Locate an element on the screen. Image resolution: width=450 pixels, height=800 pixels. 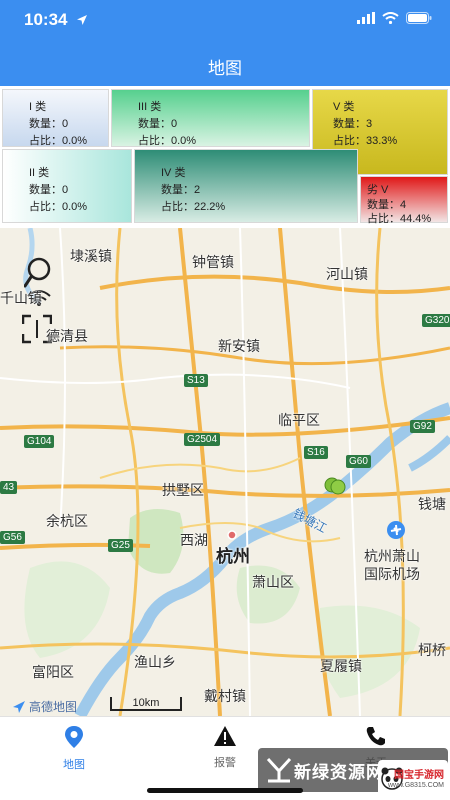
class-ratio: 占比：44.4% is located at coordinates (399, 219).